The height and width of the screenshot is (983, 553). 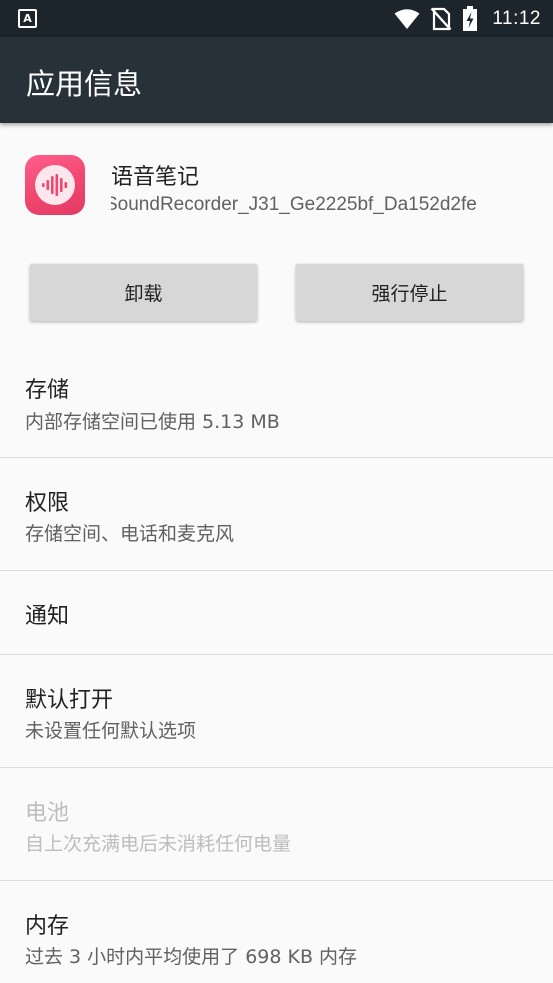 I want to click on item-title: 通知, so click(x=47, y=616).